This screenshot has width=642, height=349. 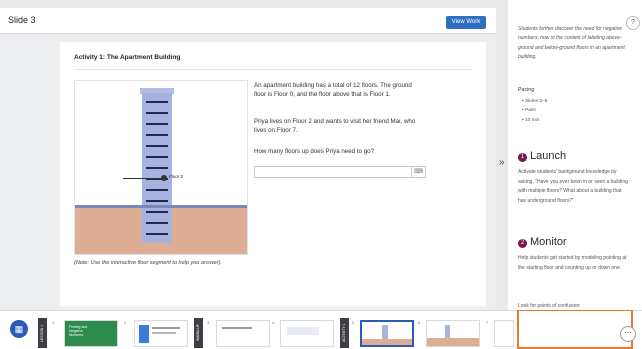 What do you see at coordinates (164, 178) in the screenshot?
I see `floor-marker-handle` at bounding box center [164, 178].